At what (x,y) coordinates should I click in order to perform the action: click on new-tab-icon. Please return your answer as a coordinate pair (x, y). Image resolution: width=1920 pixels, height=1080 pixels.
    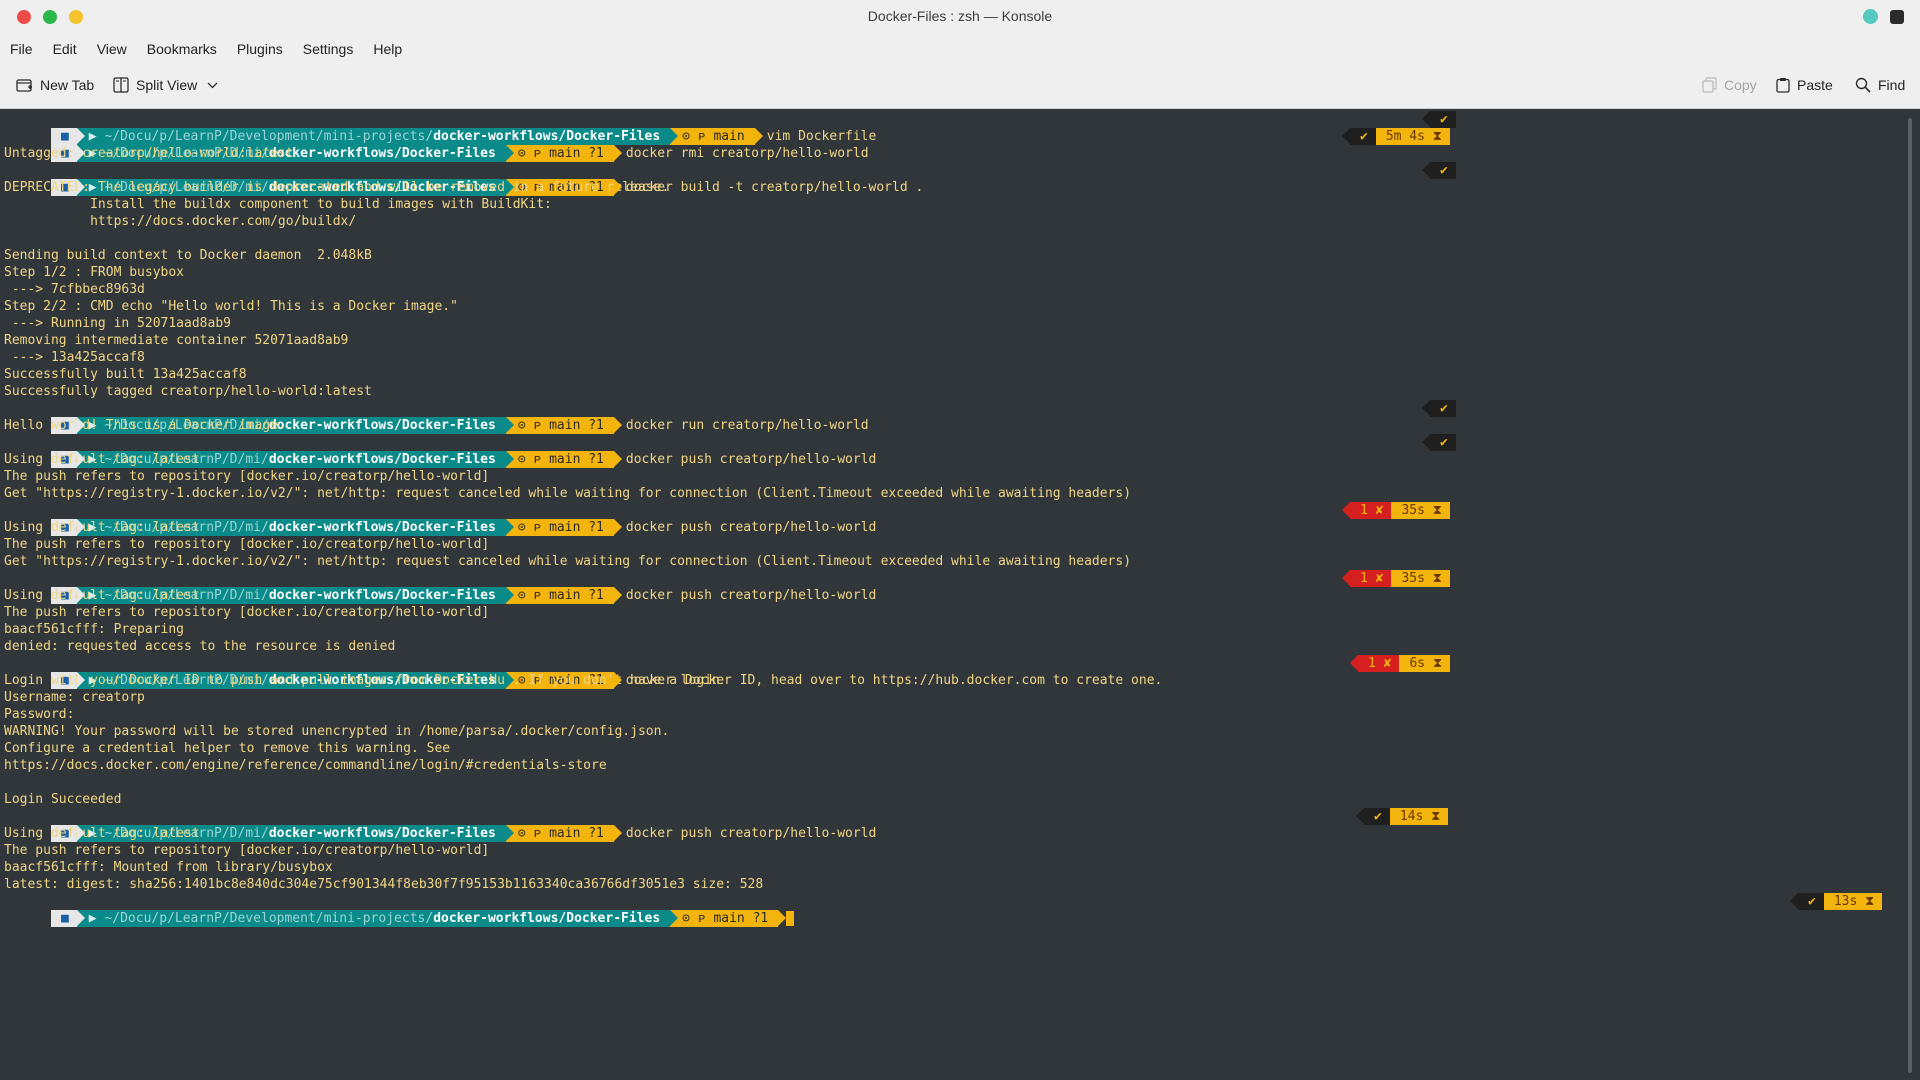
    Looking at the image, I should click on (24, 85).